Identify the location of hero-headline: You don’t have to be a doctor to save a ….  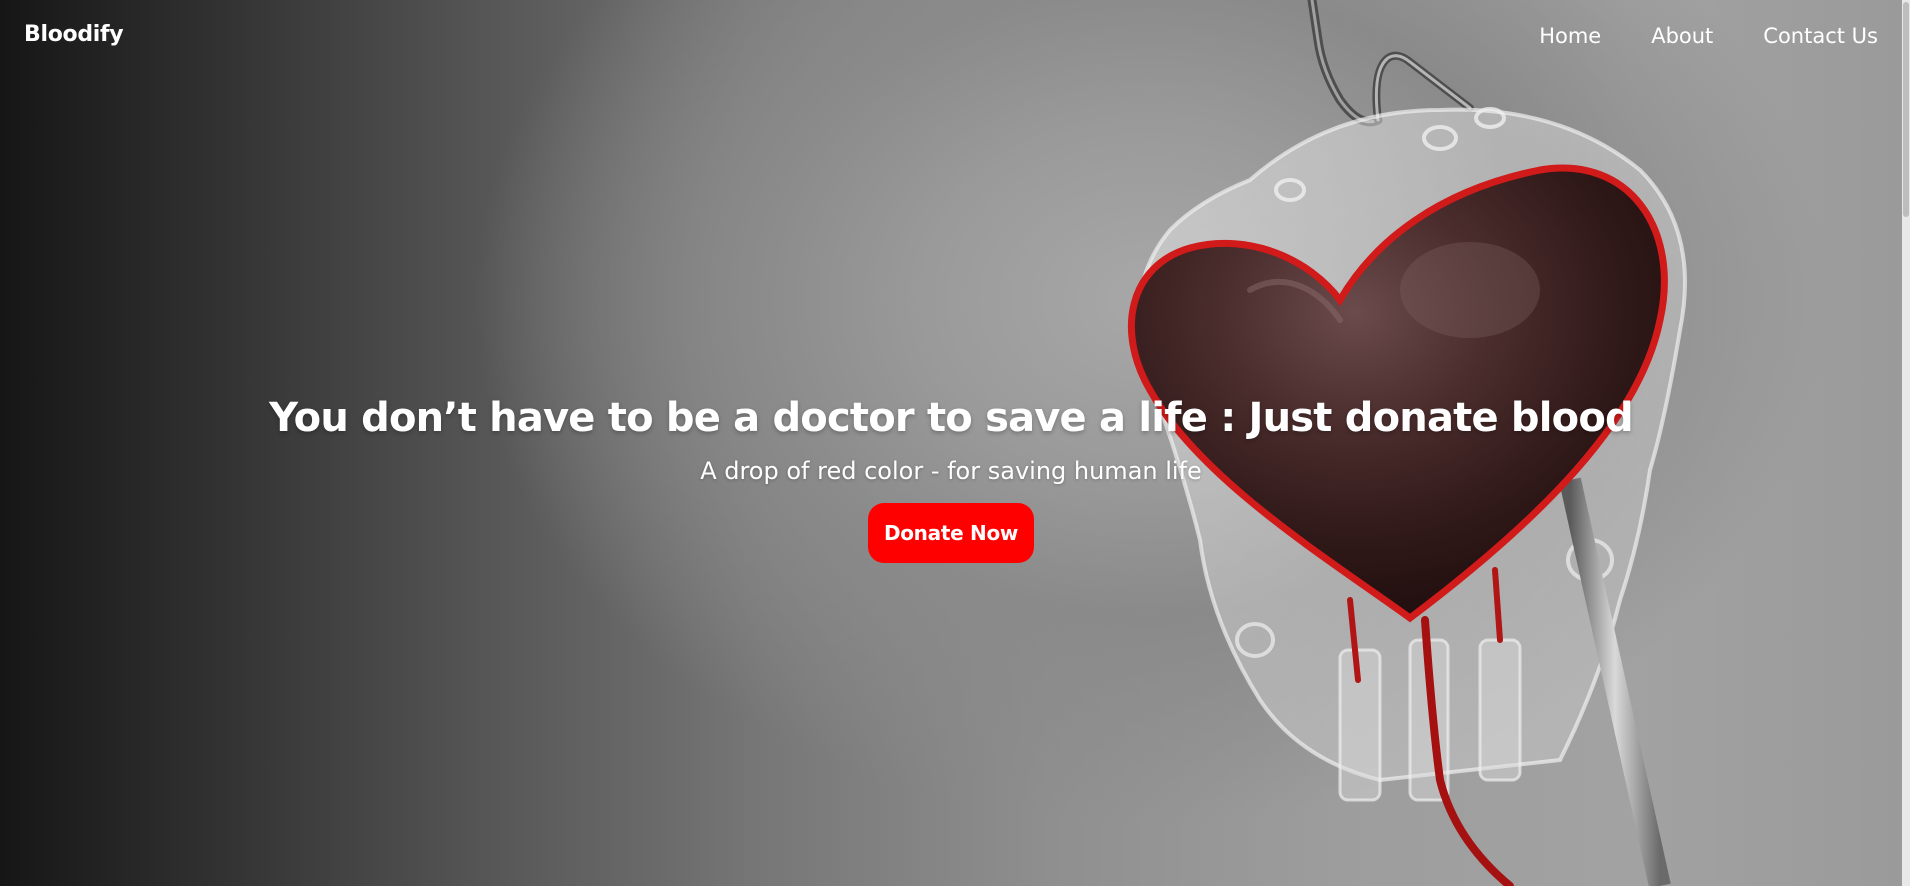
(951, 418).